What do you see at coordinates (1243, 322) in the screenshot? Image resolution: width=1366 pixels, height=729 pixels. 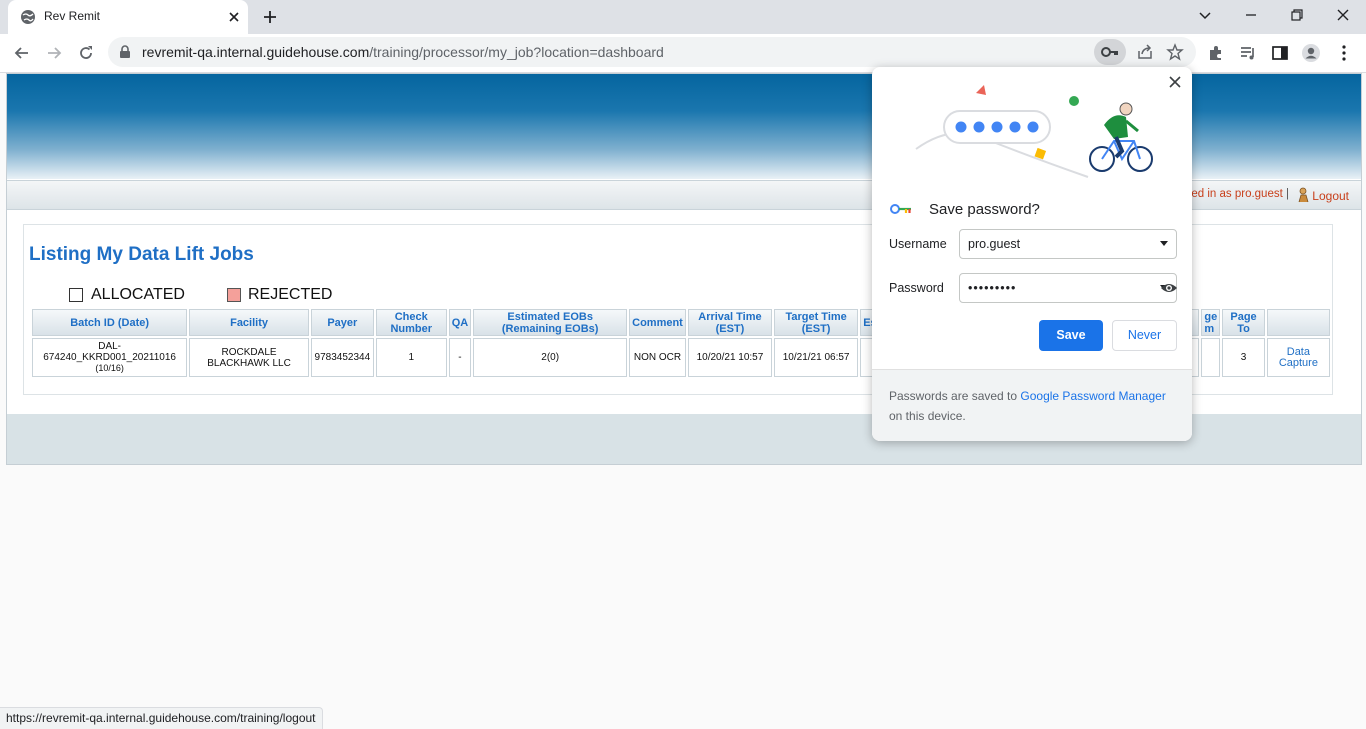 I see `col-page-to: Page To` at bounding box center [1243, 322].